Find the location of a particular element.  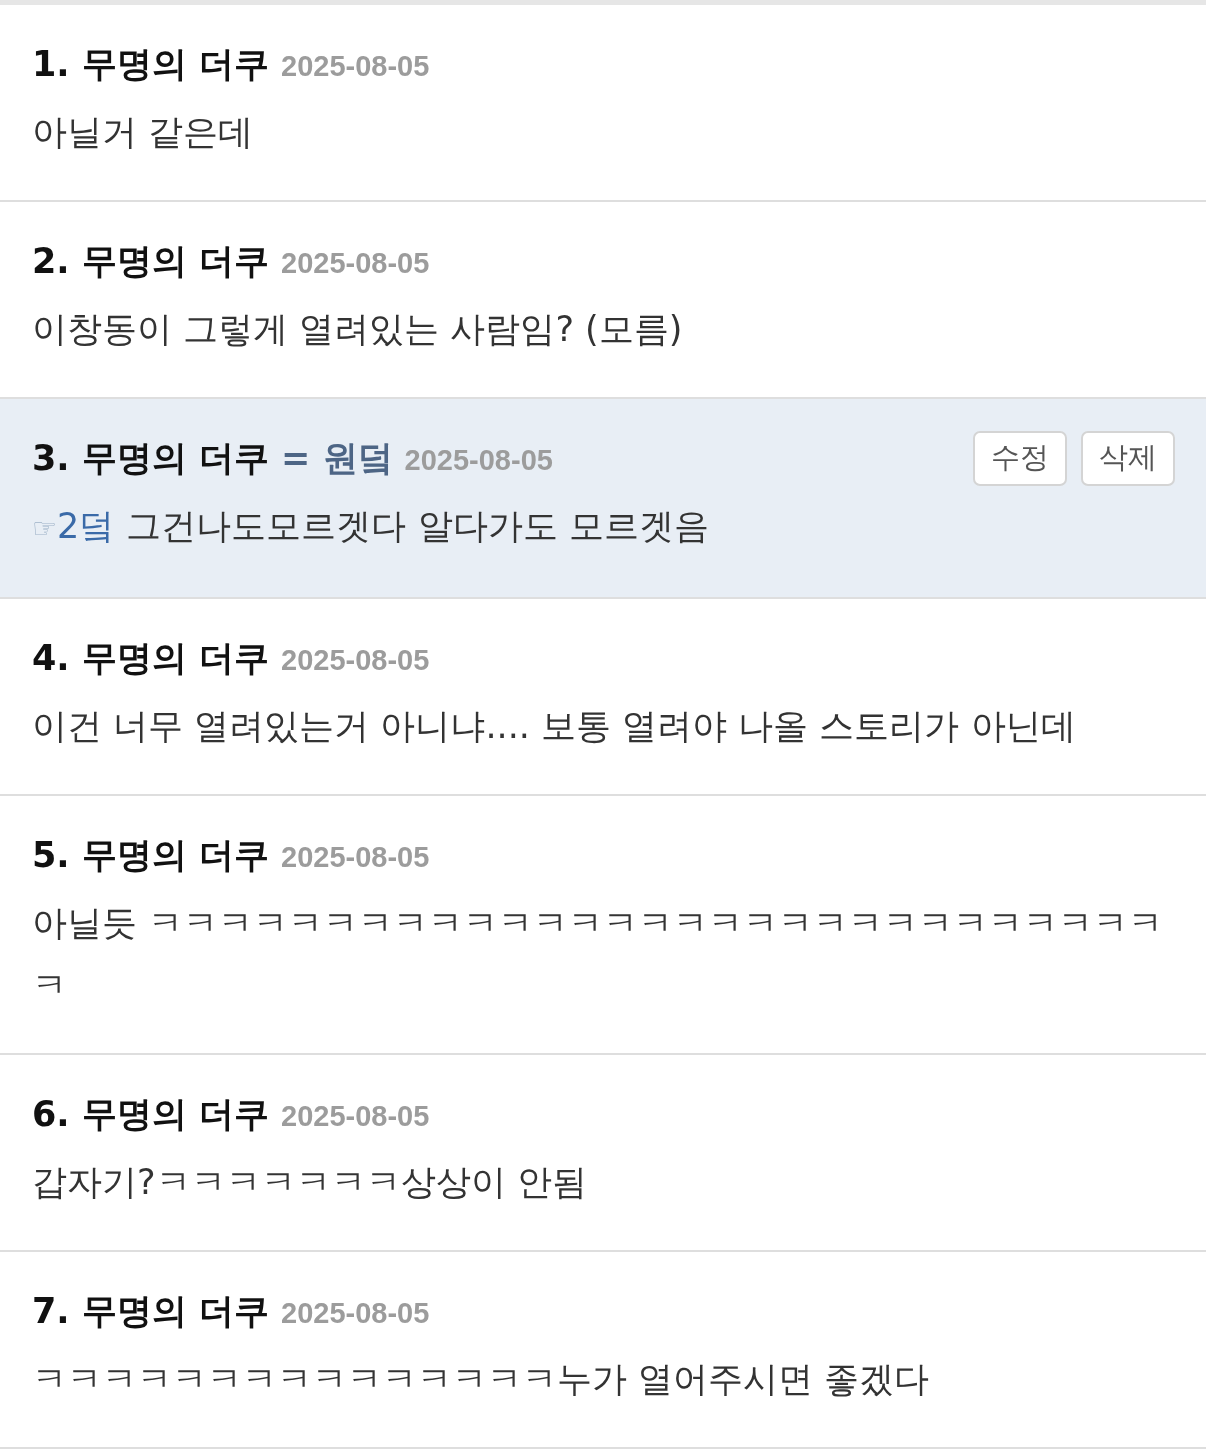

comment-text: 그건나도모르겟다 알다가도 모르겟음 is located at coordinates (417, 526).